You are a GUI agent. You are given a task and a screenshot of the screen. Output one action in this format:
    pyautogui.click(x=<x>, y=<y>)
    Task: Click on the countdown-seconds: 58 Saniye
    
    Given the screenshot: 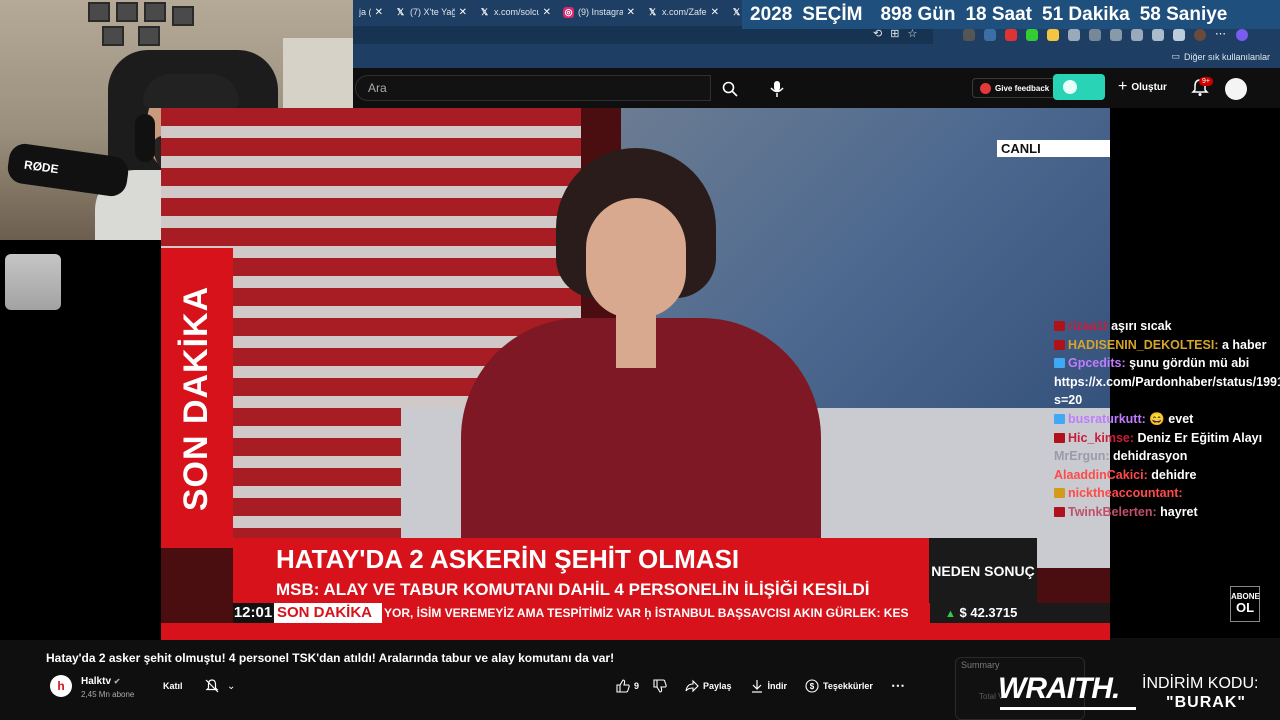 What is the action you would take?
    pyautogui.click(x=1183, y=14)
    